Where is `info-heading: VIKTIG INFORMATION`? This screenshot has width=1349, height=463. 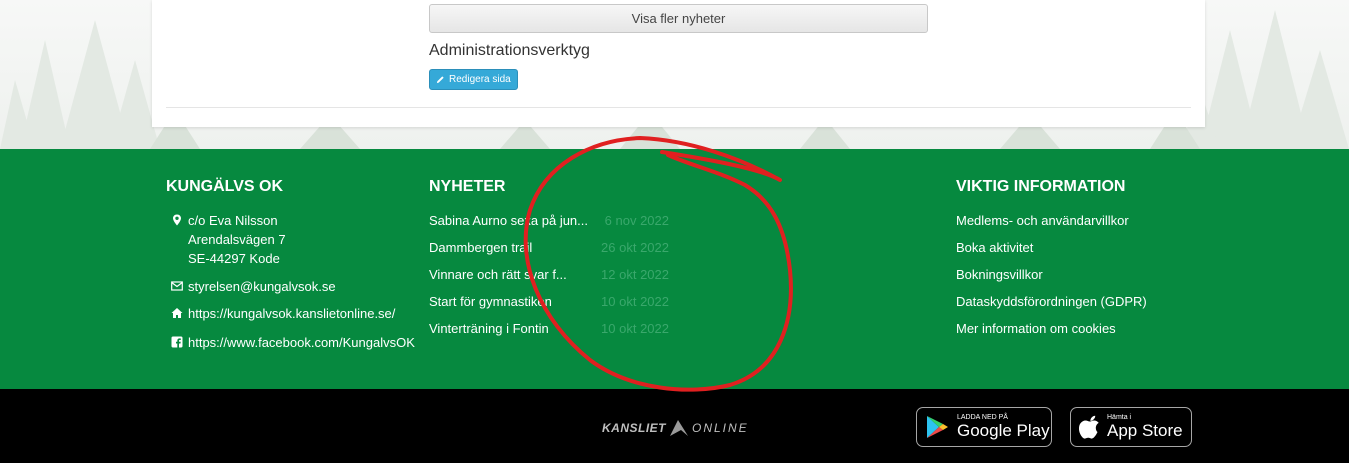 info-heading: VIKTIG INFORMATION is located at coordinates (1041, 186).